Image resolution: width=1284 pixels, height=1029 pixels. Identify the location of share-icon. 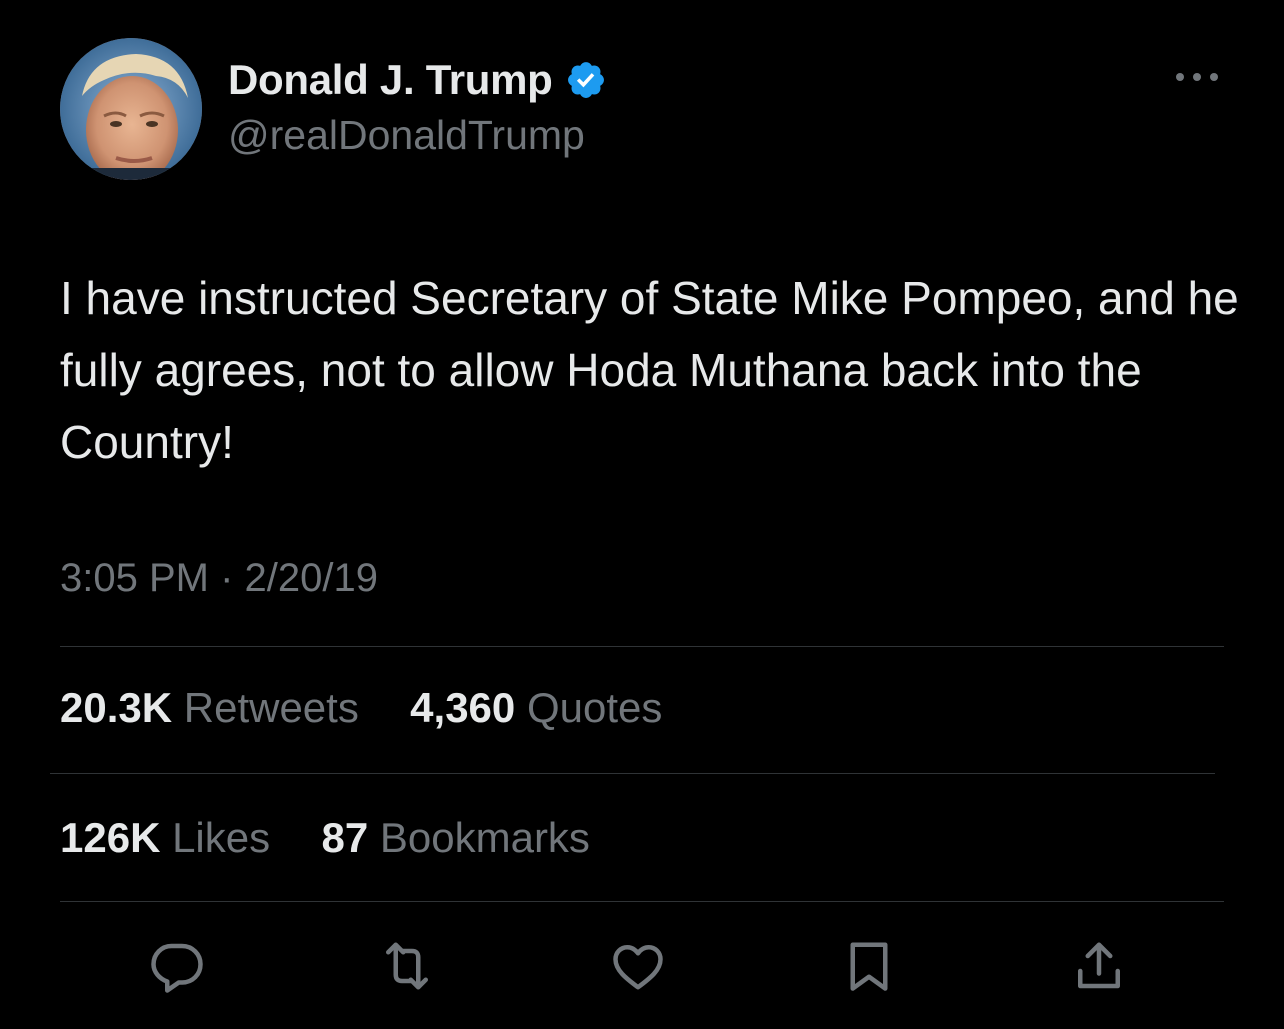
(1099, 965).